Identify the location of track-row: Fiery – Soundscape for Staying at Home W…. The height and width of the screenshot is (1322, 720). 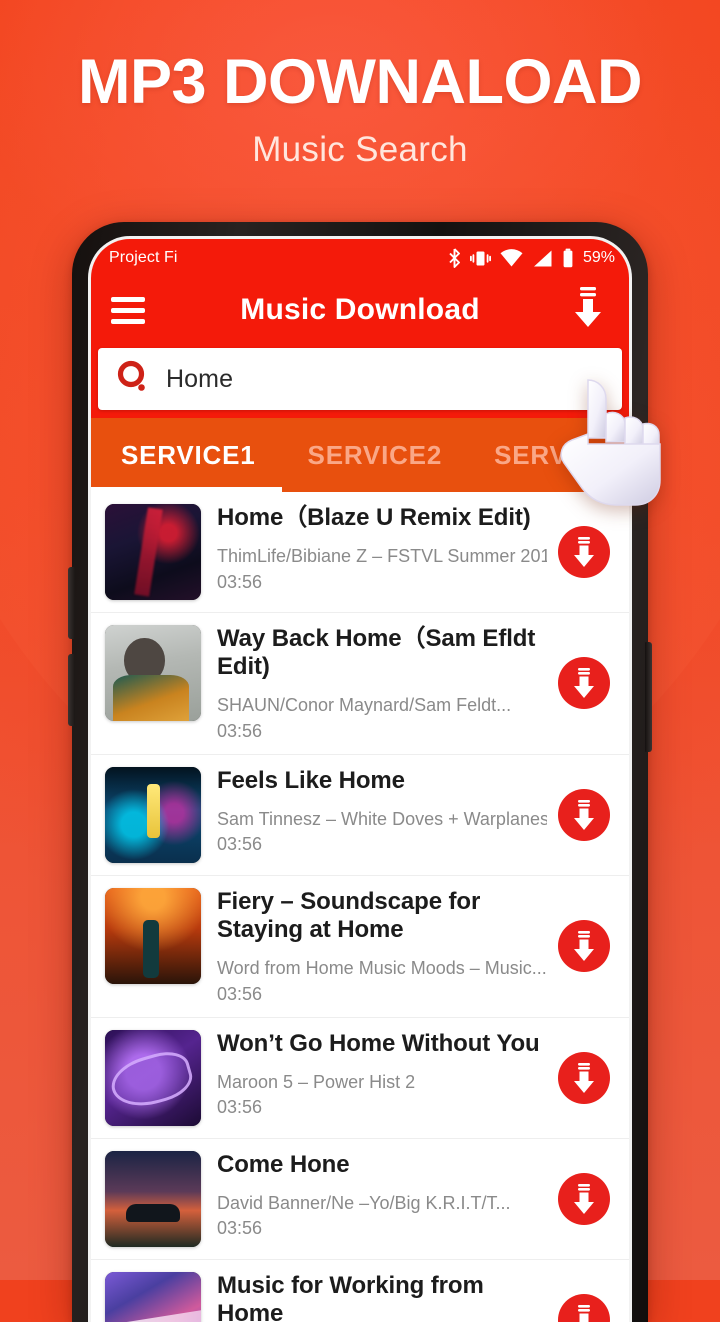
(360, 947).